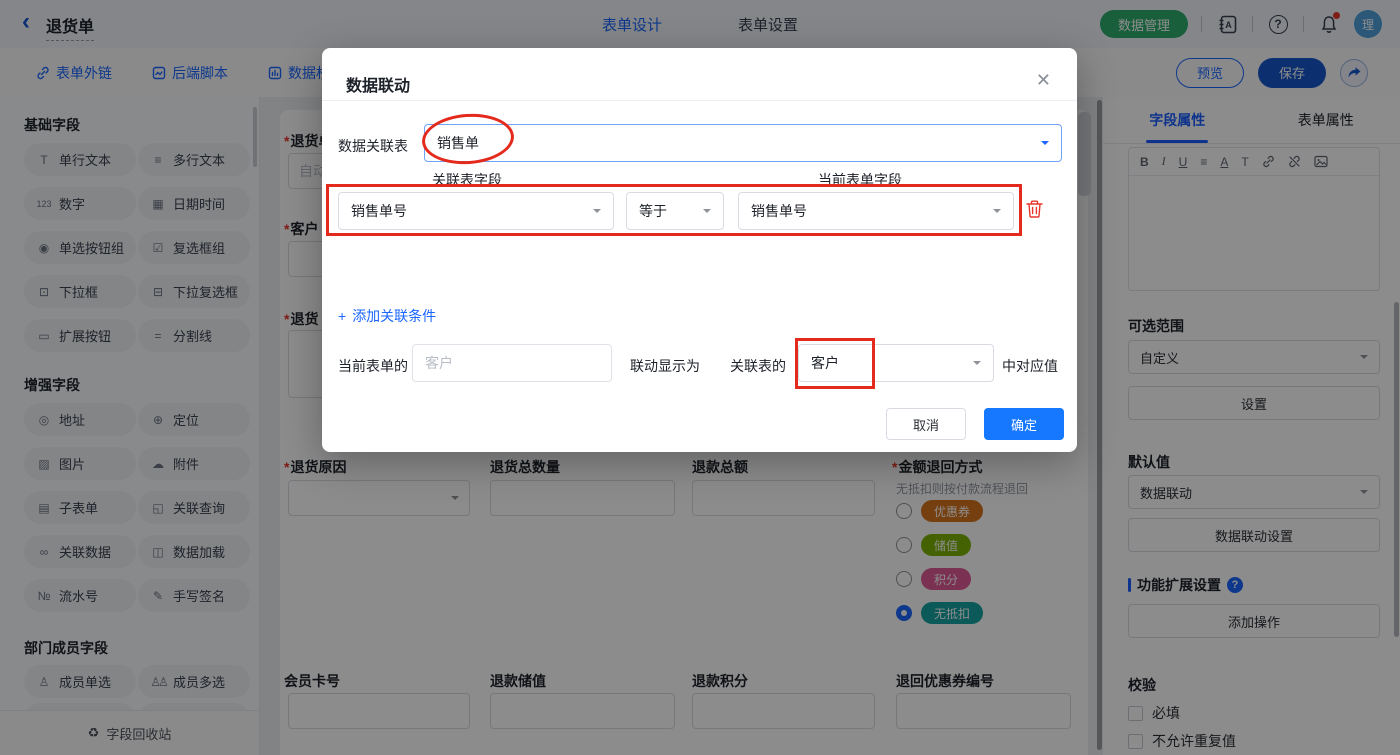 This screenshot has width=1400, height=755. What do you see at coordinates (926, 424) in the screenshot?
I see `cancel-button: 取消` at bounding box center [926, 424].